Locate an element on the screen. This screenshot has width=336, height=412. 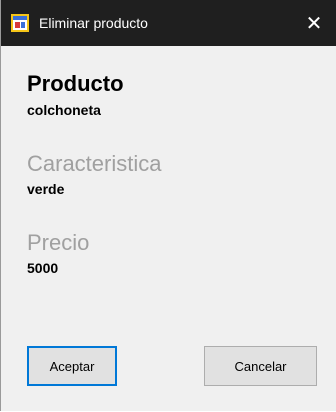
caracteristica-label: Caracteristica is located at coordinates (94, 163).